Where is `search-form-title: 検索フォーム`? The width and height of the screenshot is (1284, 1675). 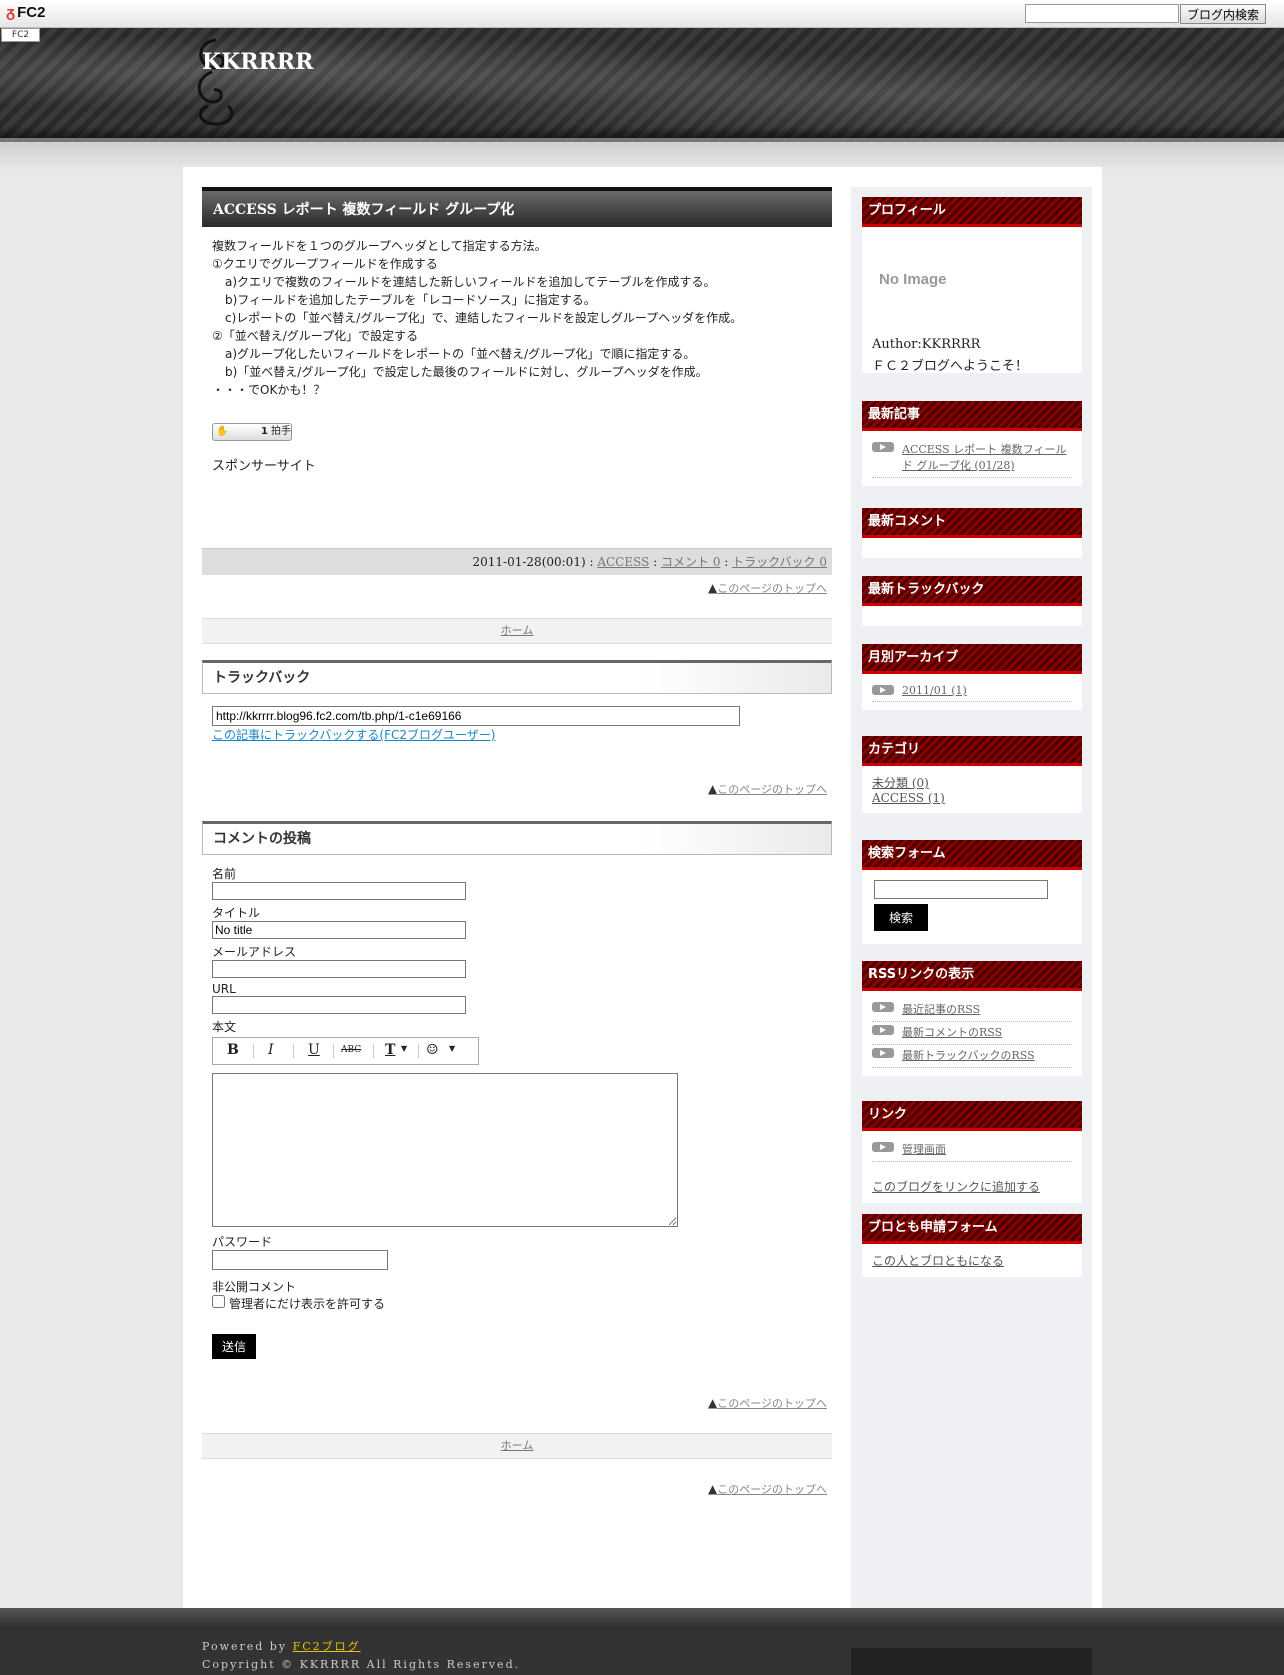
search-form-title: 検索フォーム is located at coordinates (972, 855).